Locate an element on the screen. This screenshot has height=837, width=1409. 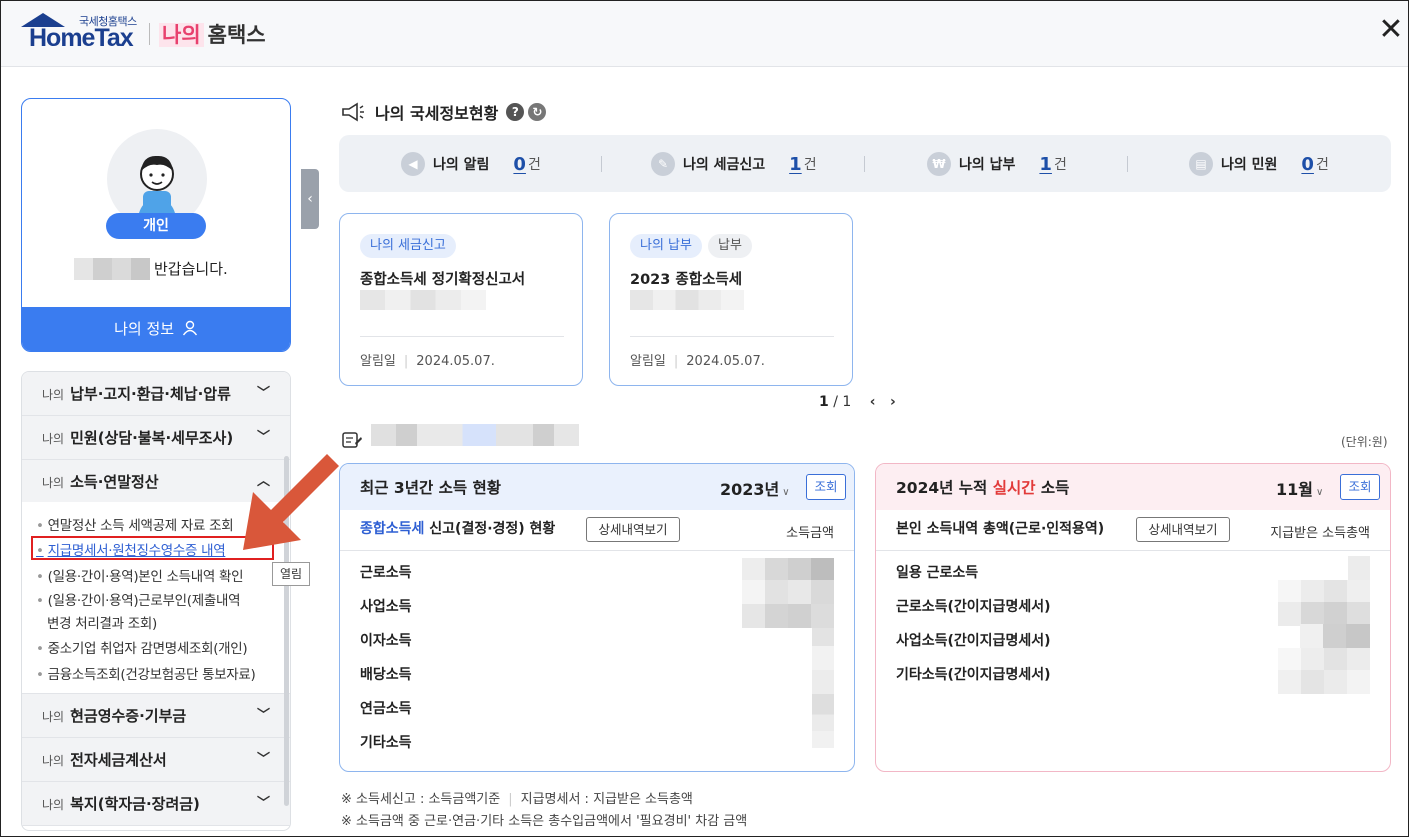
page-title: 나의 홈택스 is located at coordinates (212, 34).